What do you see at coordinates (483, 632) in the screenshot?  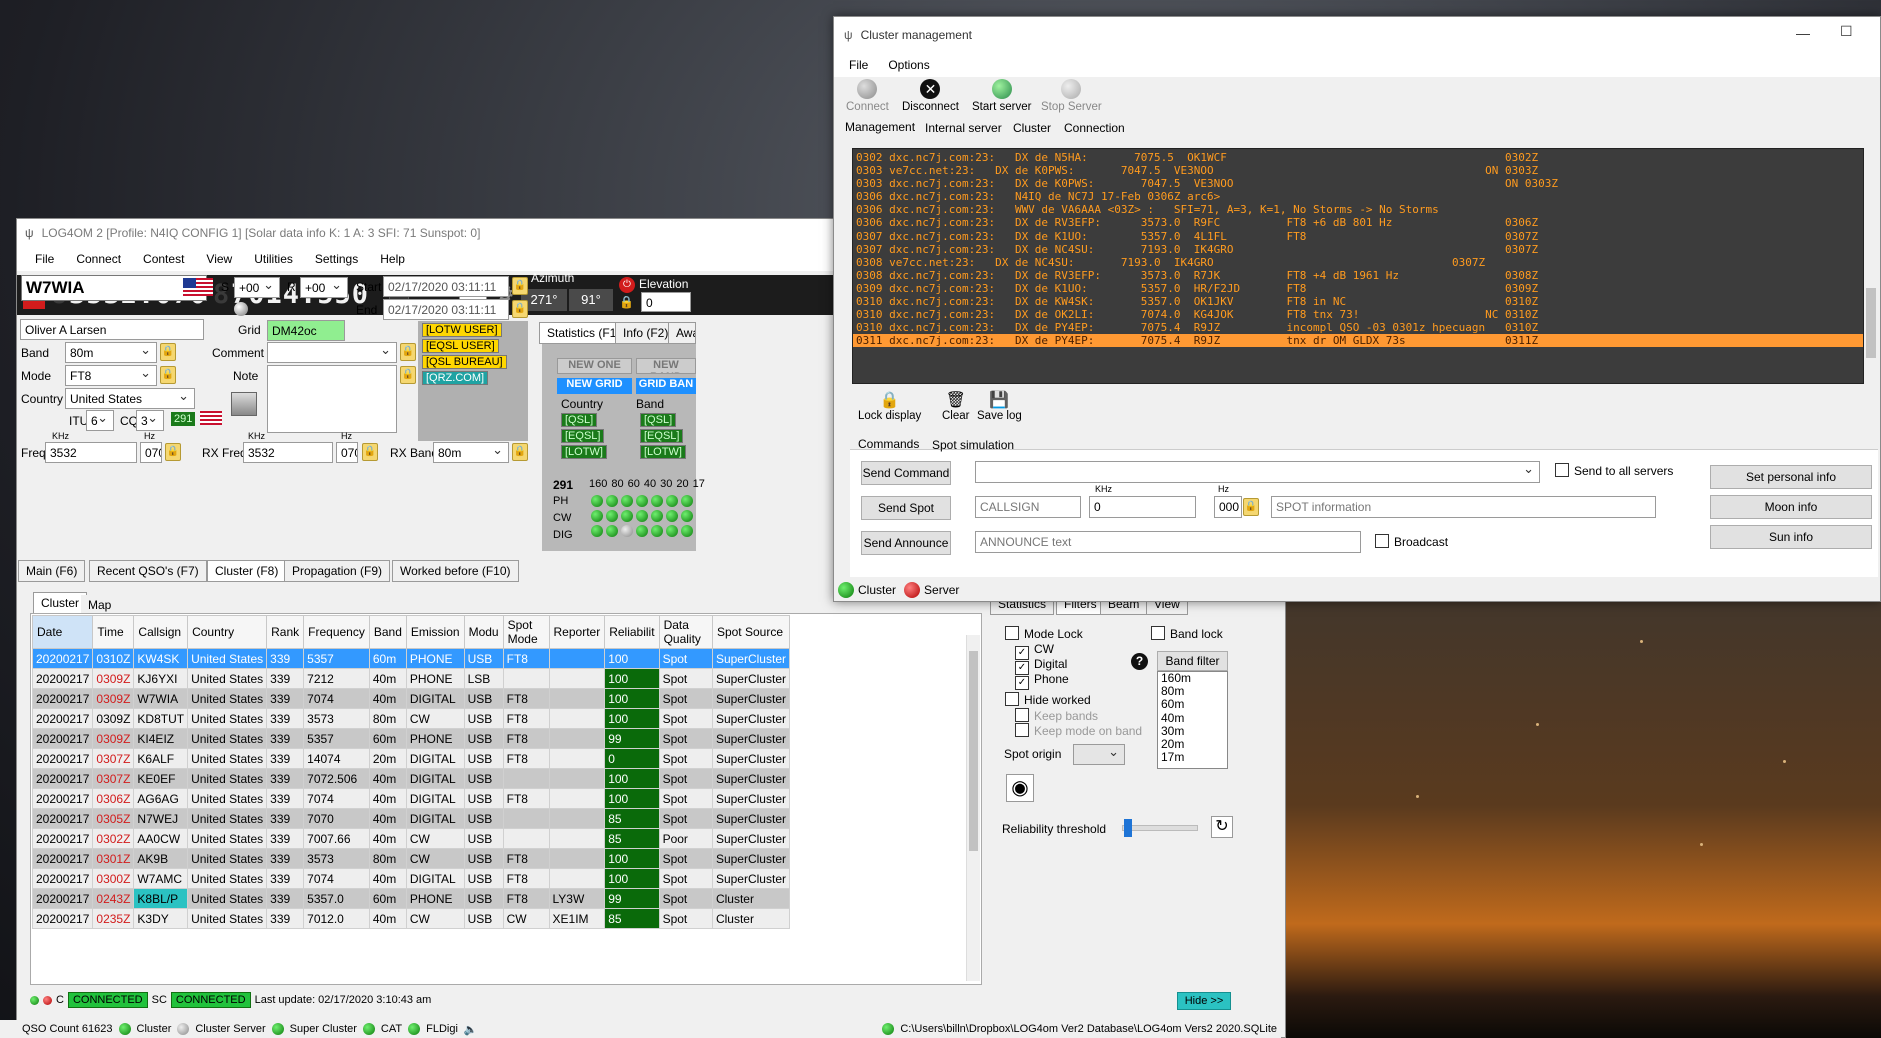 I see `col-modulation: Modu` at bounding box center [483, 632].